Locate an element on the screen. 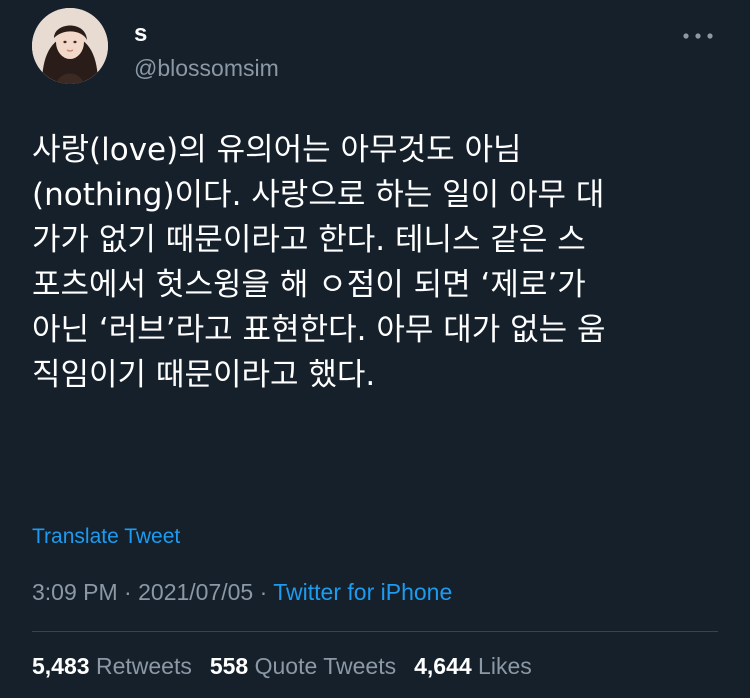 Image resolution: width=750 pixels, height=698 pixels. translate-tweet-link: Translate Tweet is located at coordinates (106, 537).